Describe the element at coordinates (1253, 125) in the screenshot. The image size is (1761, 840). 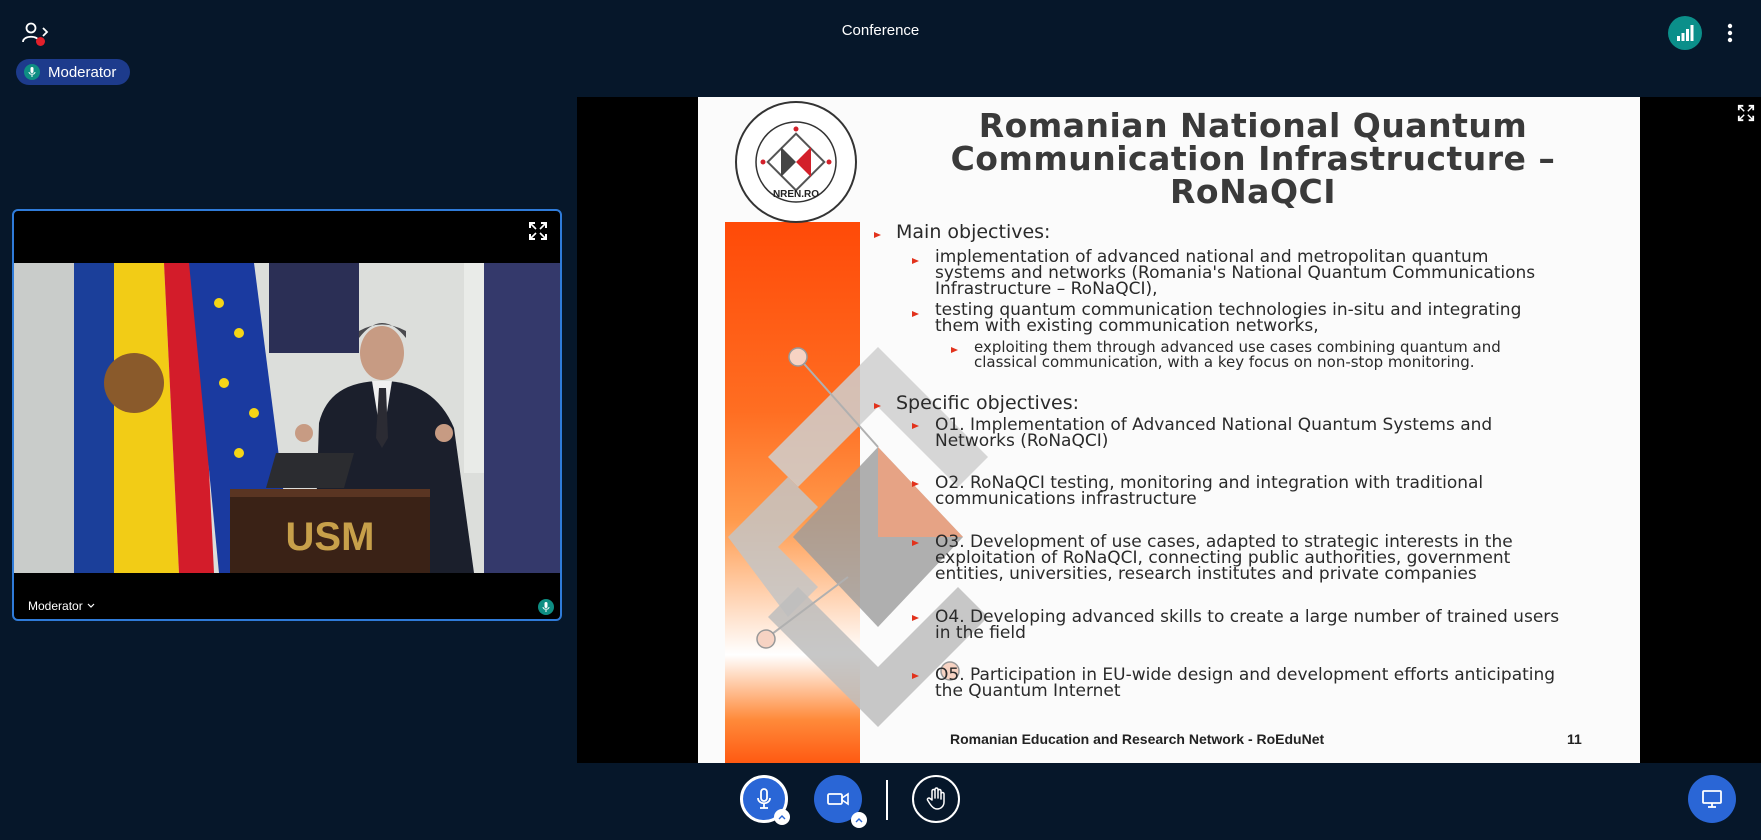
I see `slide-title-line: Romanian National Quantum` at that location.